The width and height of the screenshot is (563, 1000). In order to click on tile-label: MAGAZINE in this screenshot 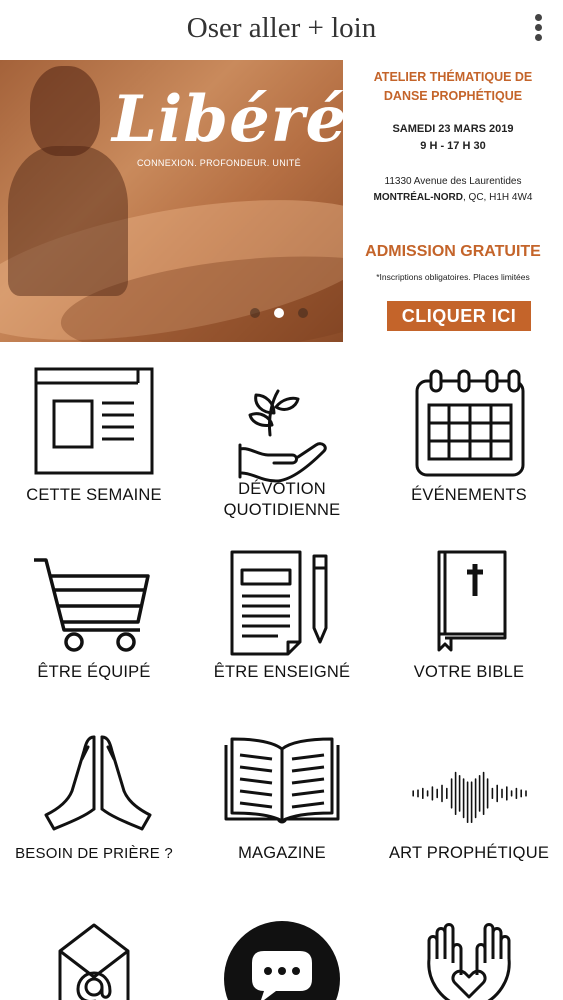, I will do `click(282, 853)`.